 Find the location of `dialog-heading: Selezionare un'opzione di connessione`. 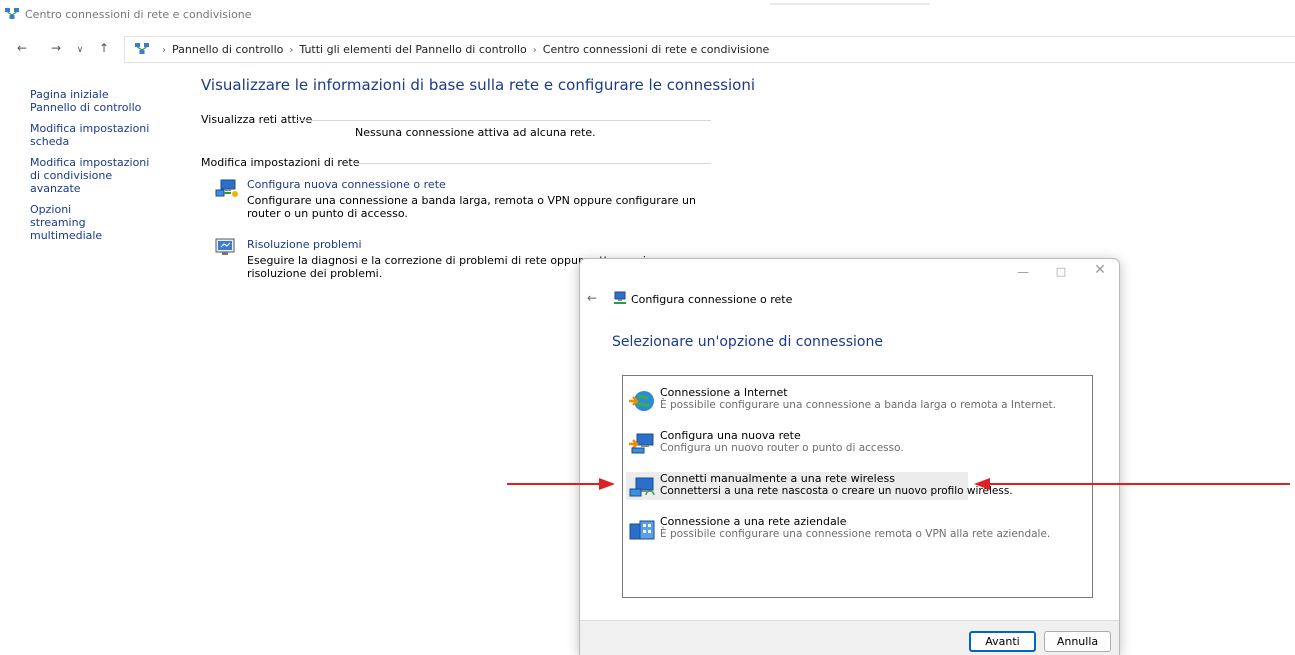

dialog-heading: Selezionare un'opzione di connessione is located at coordinates (747, 342).